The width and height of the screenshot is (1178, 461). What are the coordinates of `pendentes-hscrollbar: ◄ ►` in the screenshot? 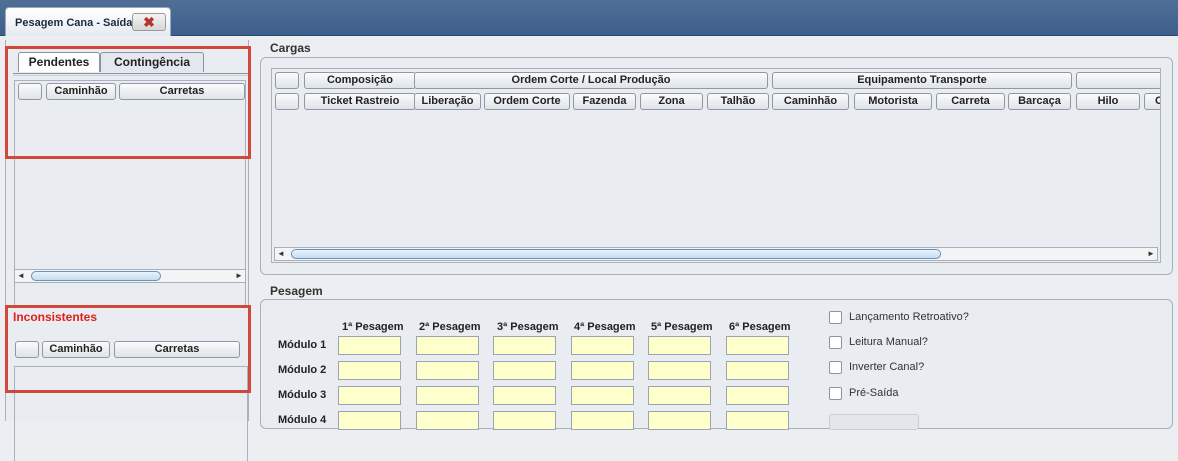 It's located at (130, 276).